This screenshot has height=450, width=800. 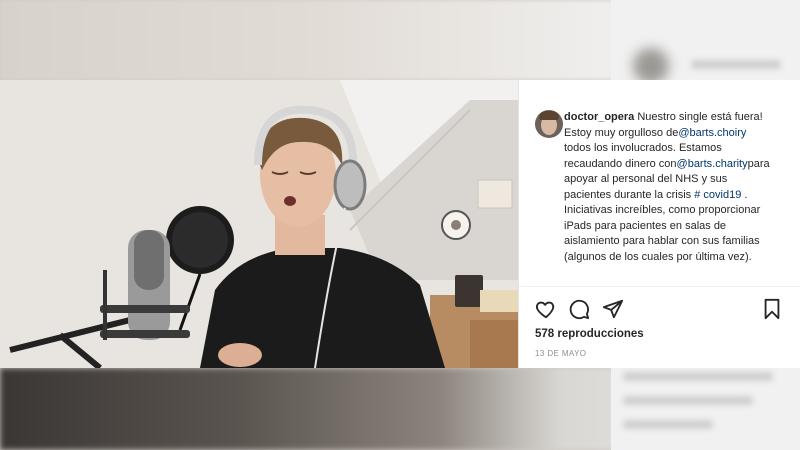 I want to click on post-date: 13 DE MAYO, so click(x=560, y=353).